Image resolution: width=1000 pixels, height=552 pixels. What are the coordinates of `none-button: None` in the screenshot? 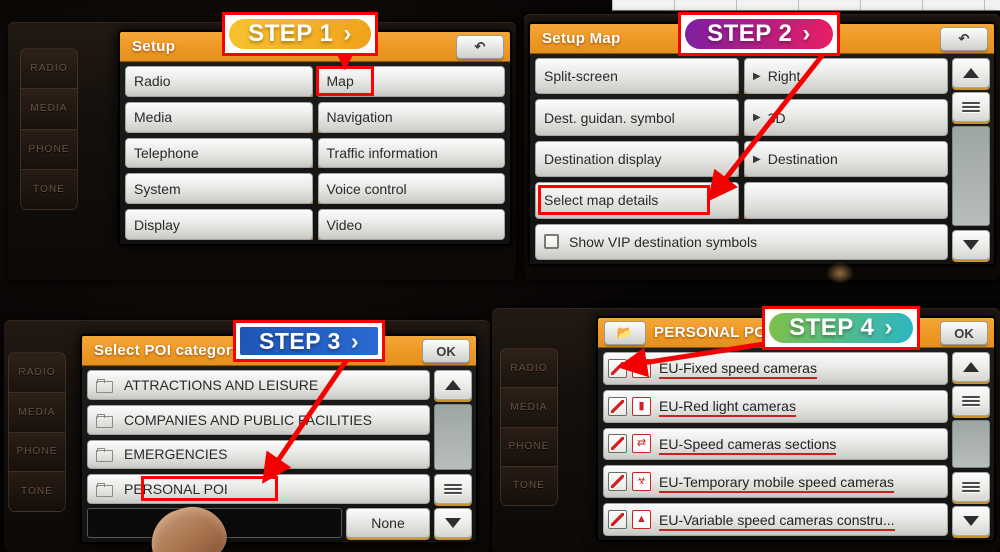 It's located at (388, 523).